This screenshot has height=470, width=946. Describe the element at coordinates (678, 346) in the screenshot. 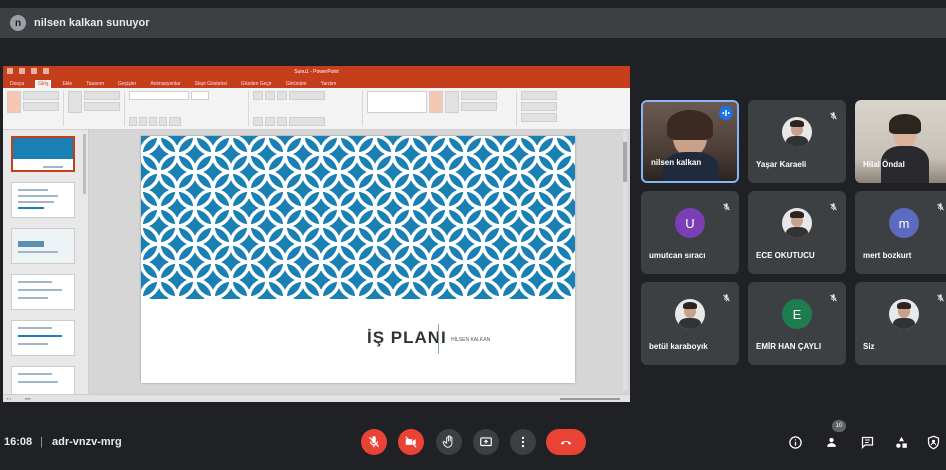

I see `participant-name: betül karaboyık` at that location.